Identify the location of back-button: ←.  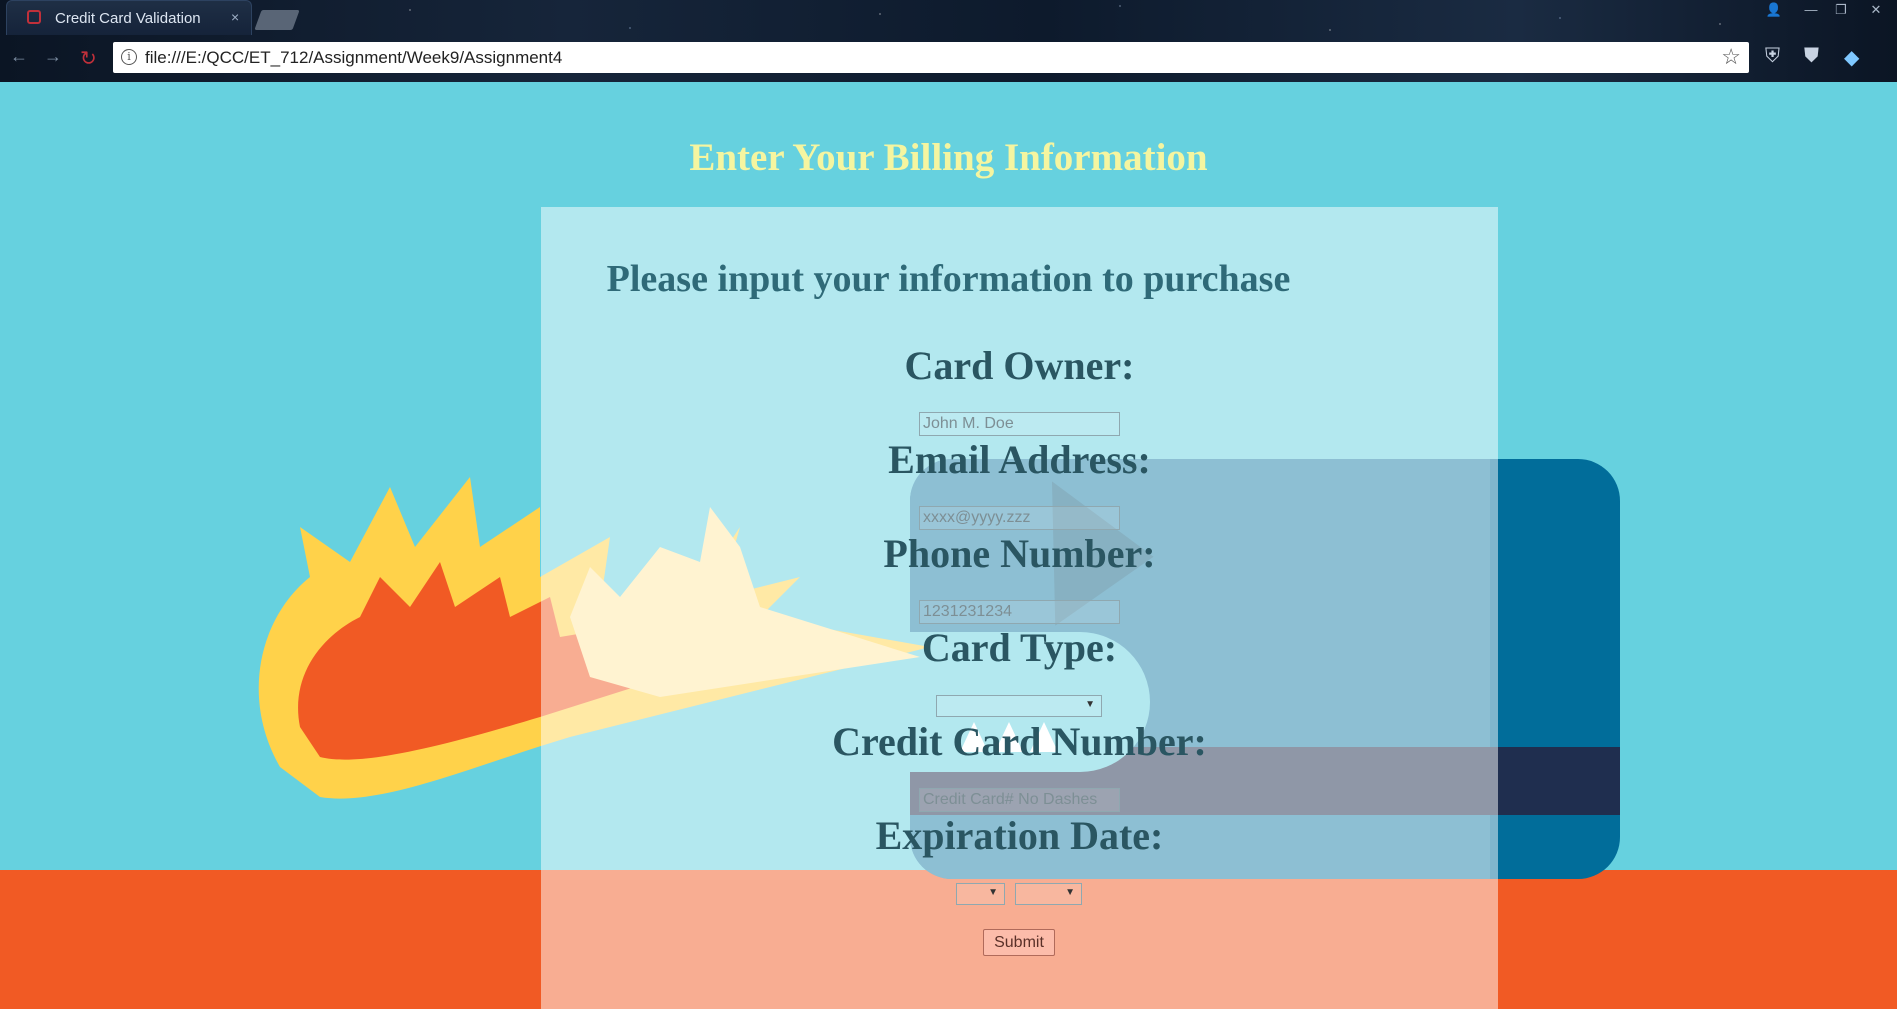
(19, 56).